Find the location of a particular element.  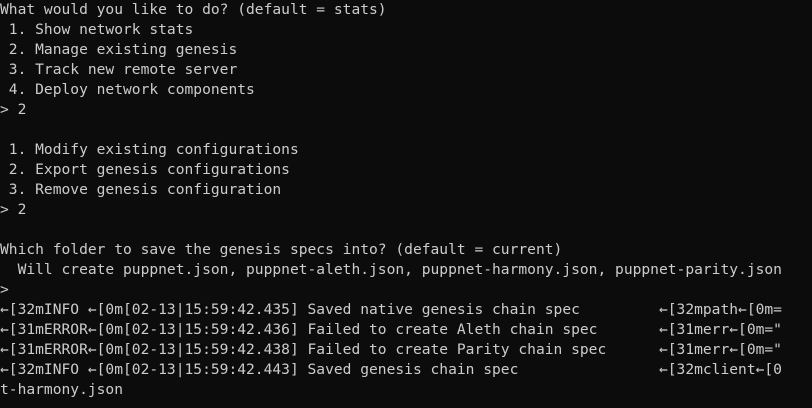

input-prompt-line: > is located at coordinates (406, 290).